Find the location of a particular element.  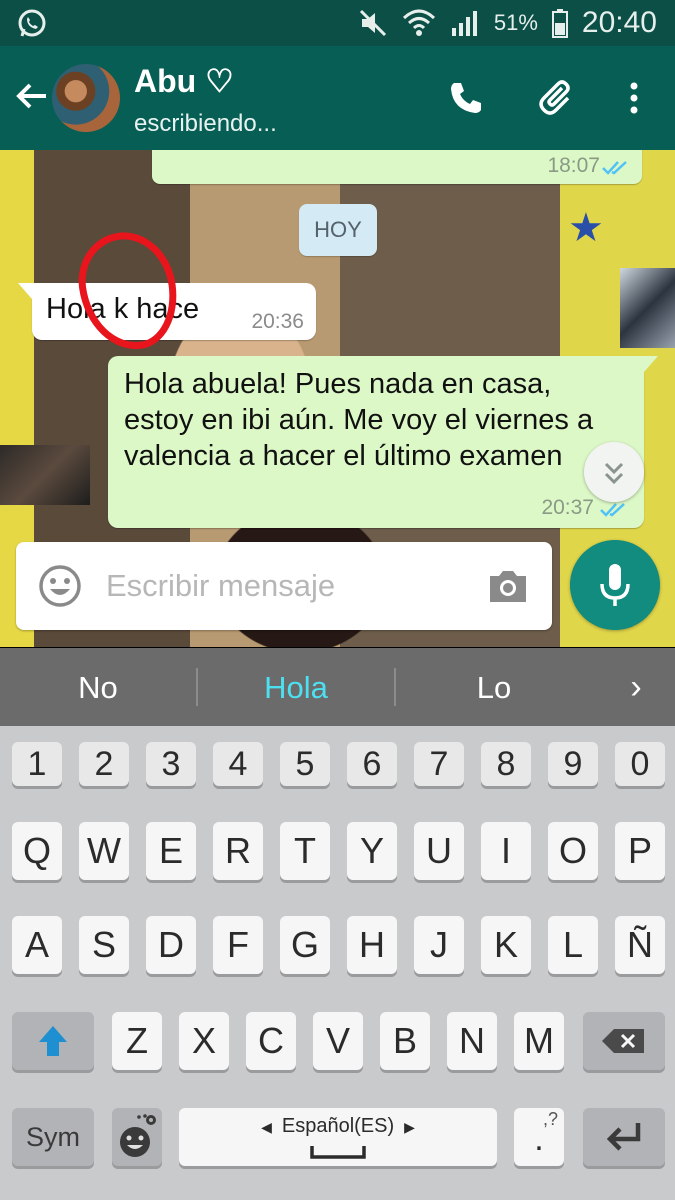

key-p: P is located at coordinates (640, 851).